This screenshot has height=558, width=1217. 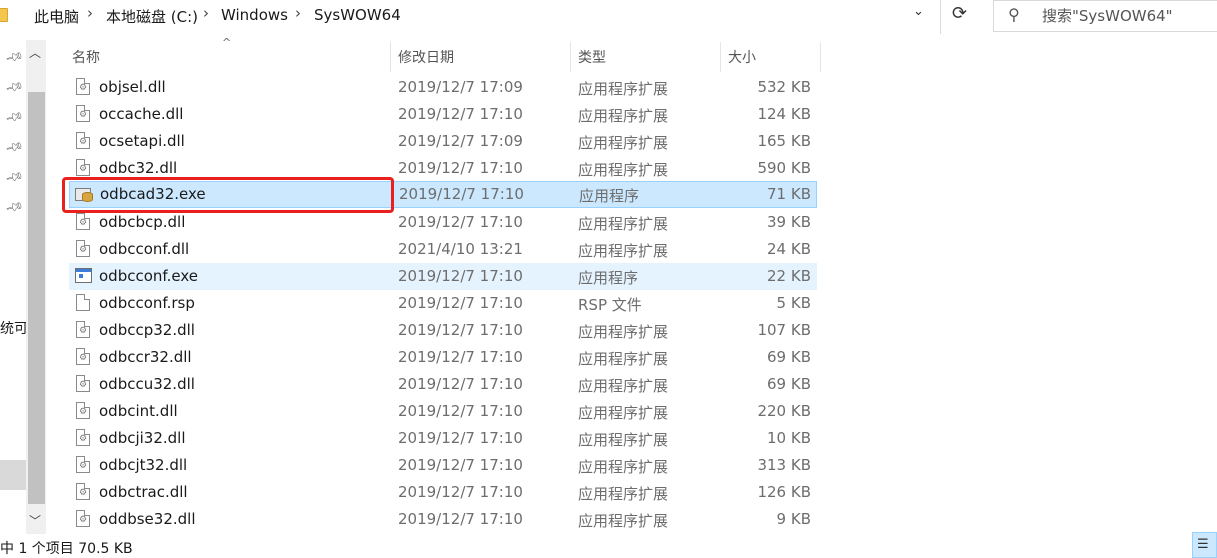 I want to click on nav-selected-item, so click(x=13, y=475).